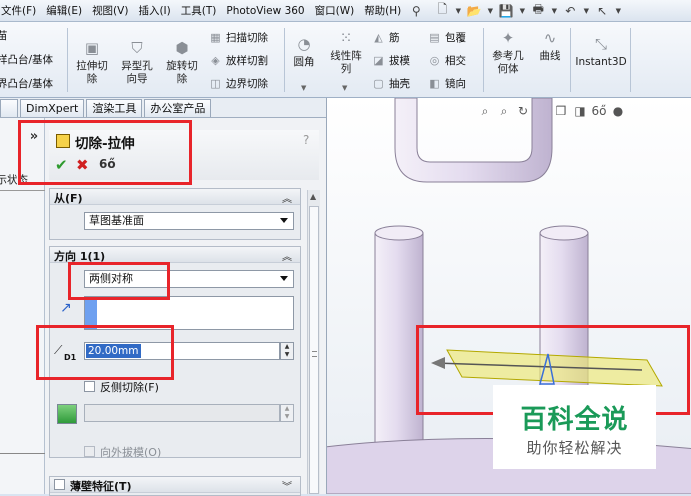  I want to click on instant3d-button: ⤡ Instant3D, so click(601, 51).